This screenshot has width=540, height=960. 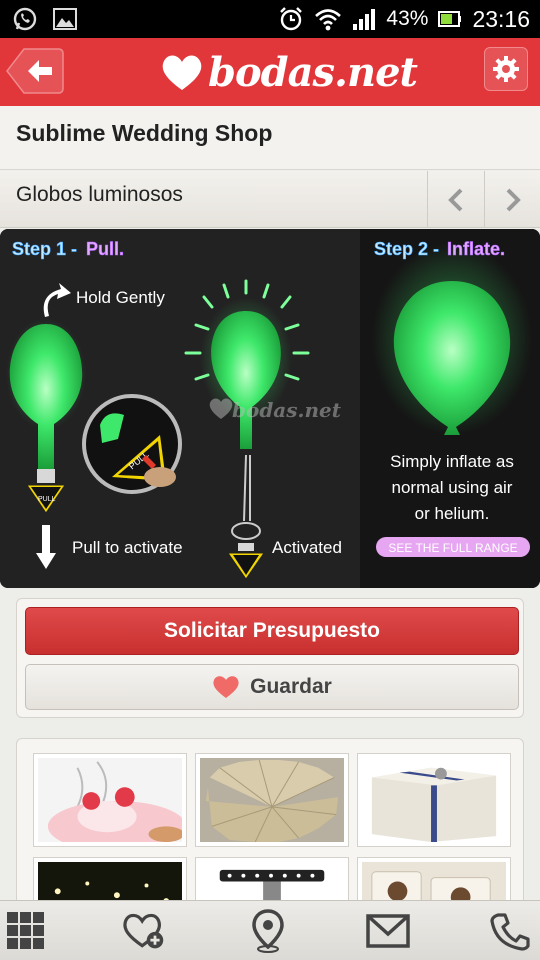 I want to click on action-panel: Solicitar Presupuesto Guardar, so click(x=270, y=658).